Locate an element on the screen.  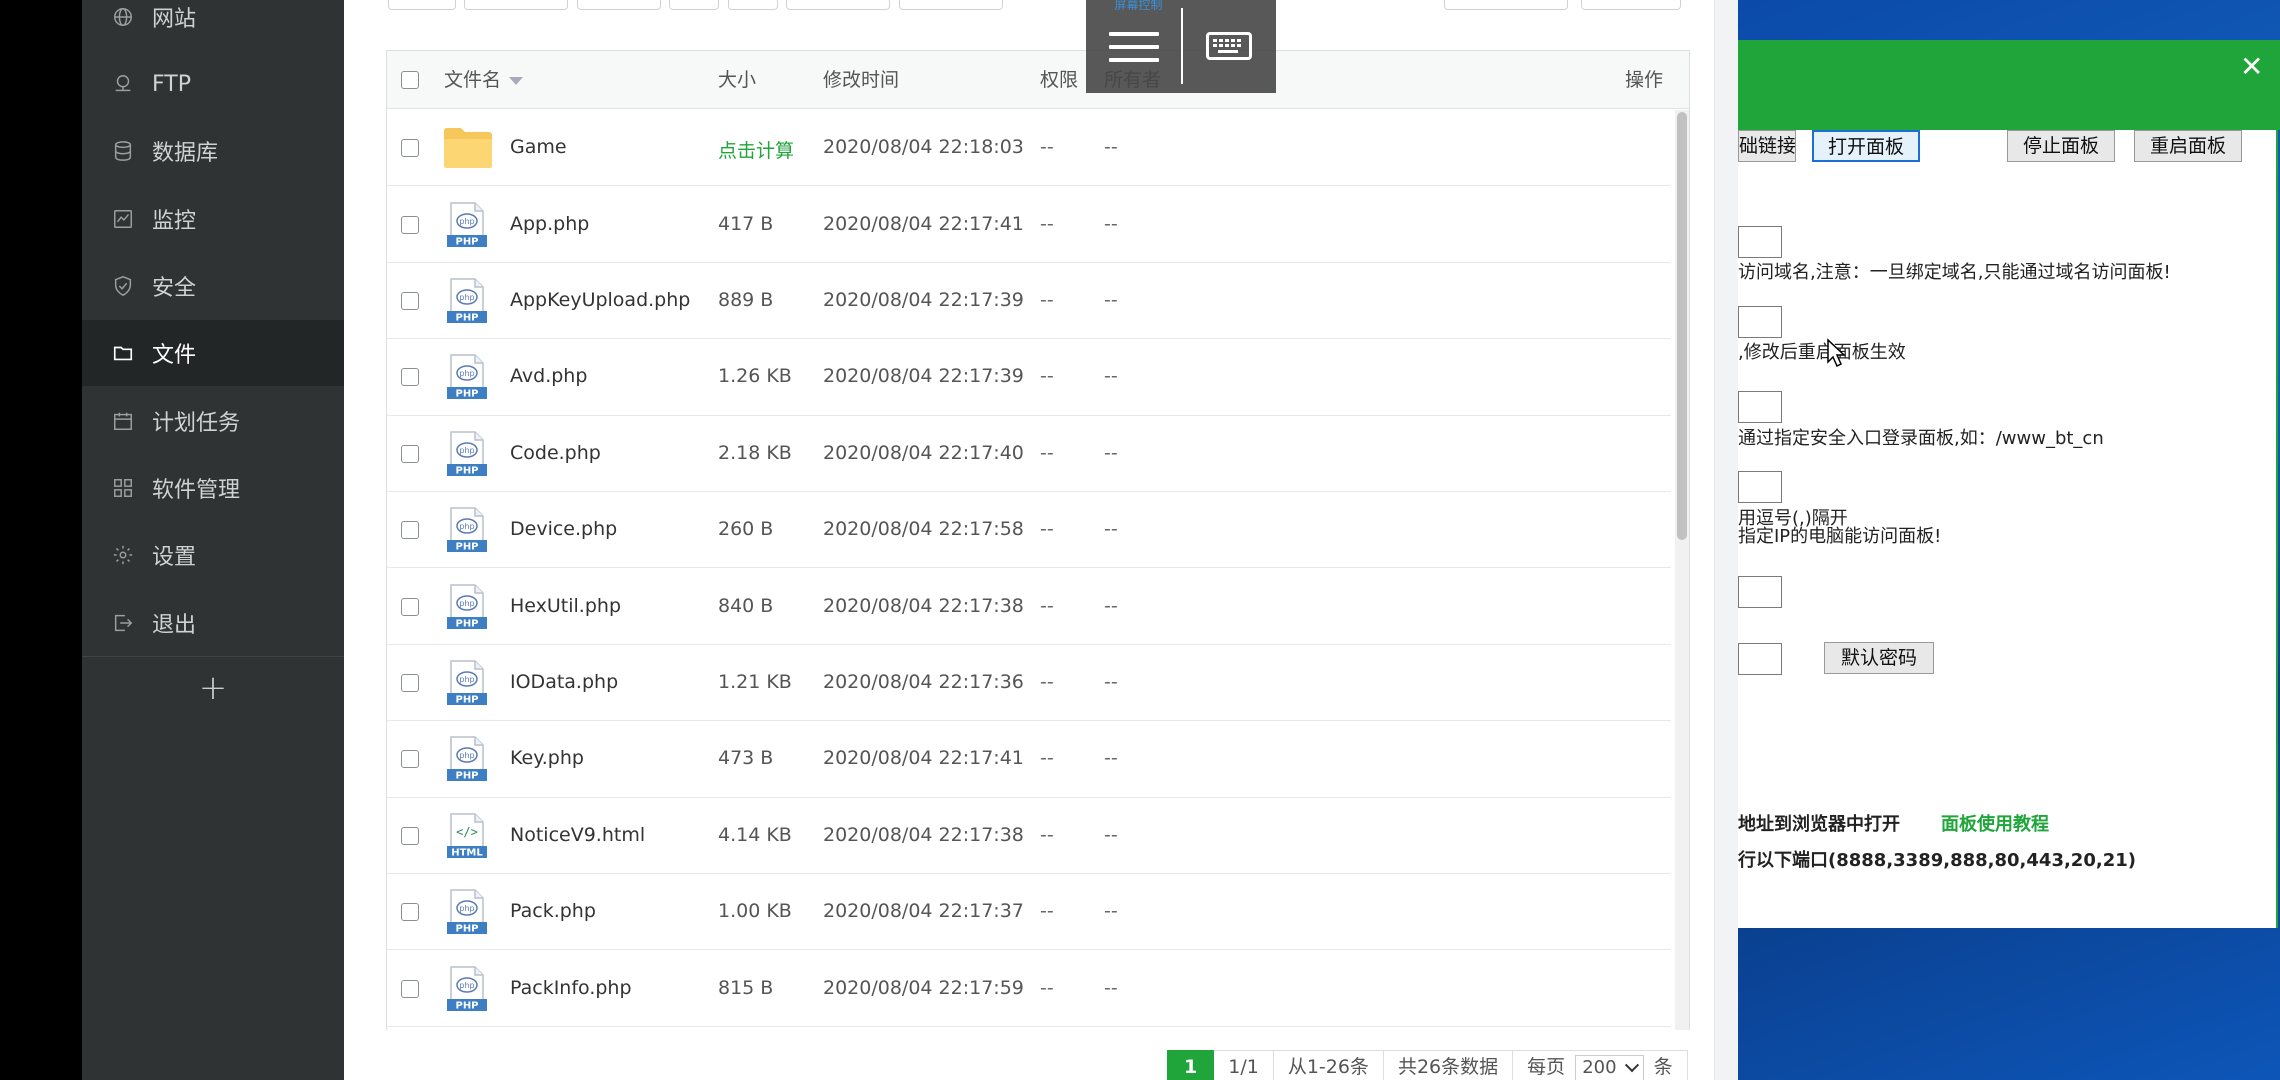
file-name: Pack.php is located at coordinates (553, 911).